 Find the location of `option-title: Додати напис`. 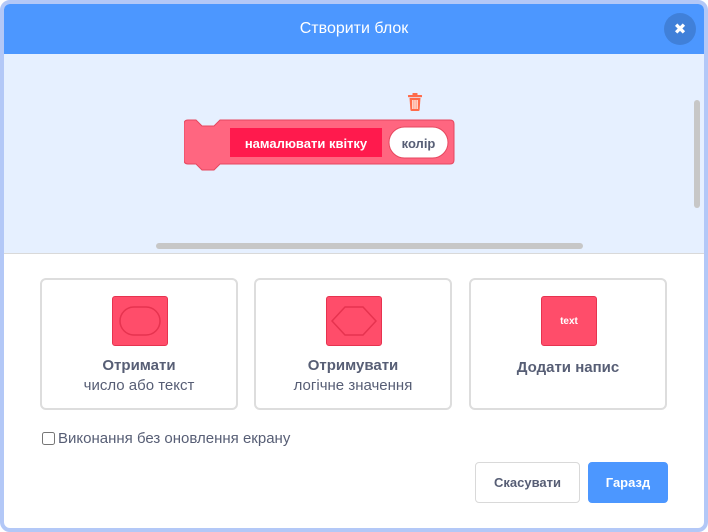

option-title: Додати напис is located at coordinates (568, 367).